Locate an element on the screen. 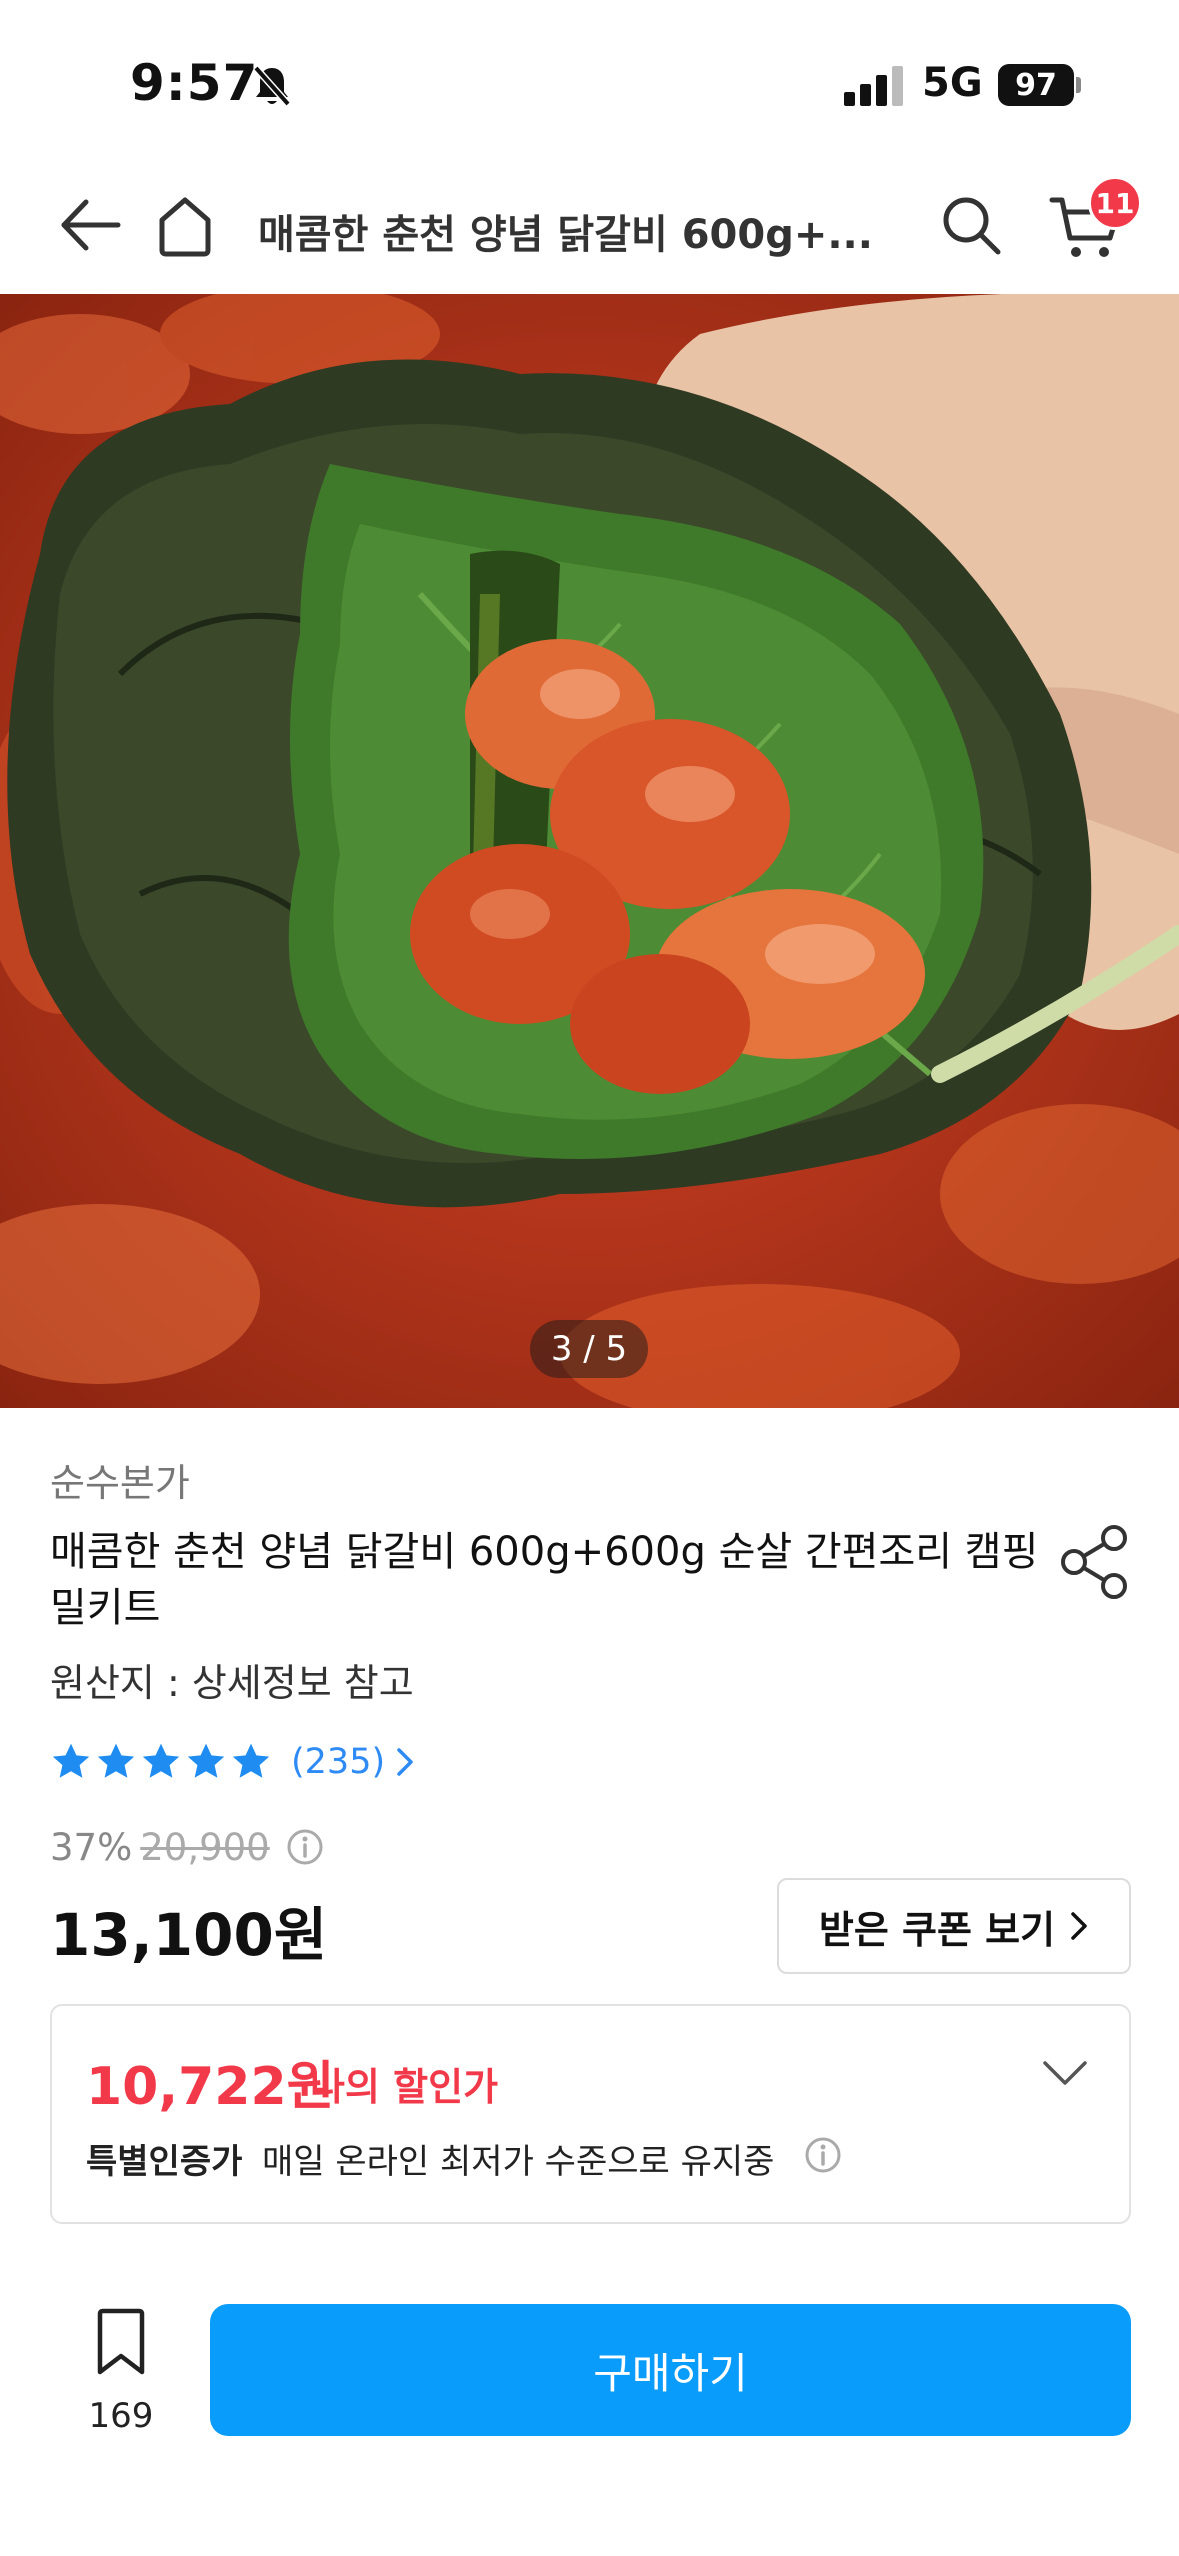 The width and height of the screenshot is (1179, 2556). bookmark-count: 169 is located at coordinates (121, 2416).